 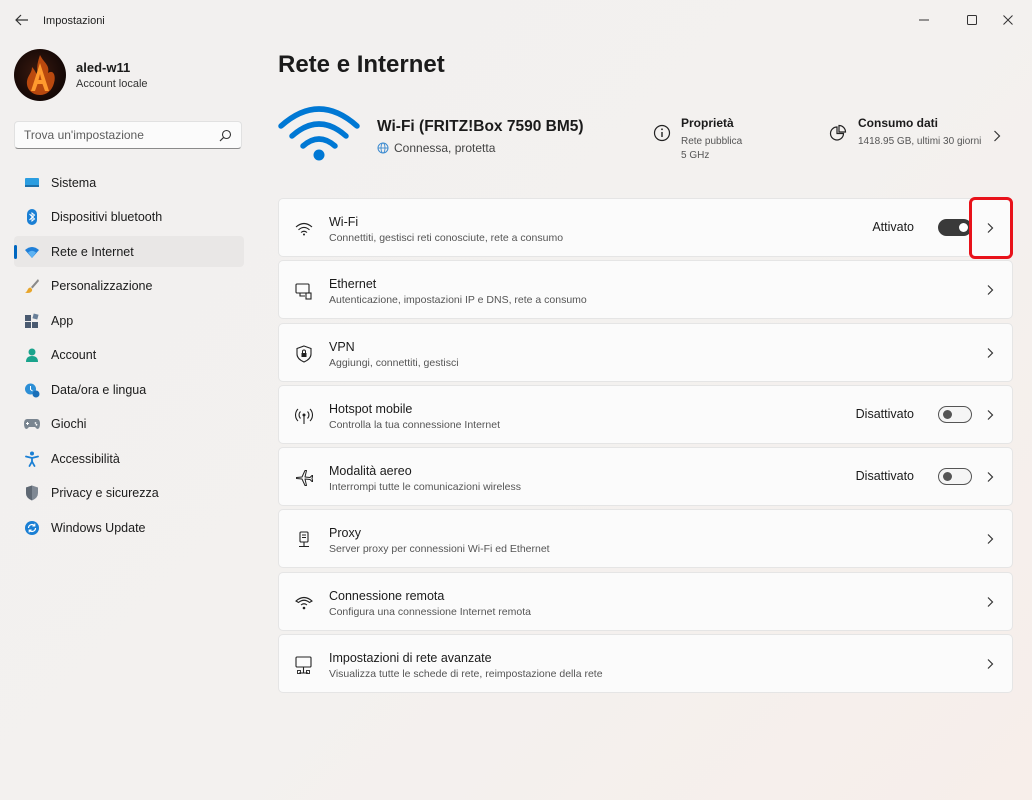 I want to click on sidebar-item-giochi: Giochi, so click(x=129, y=424).